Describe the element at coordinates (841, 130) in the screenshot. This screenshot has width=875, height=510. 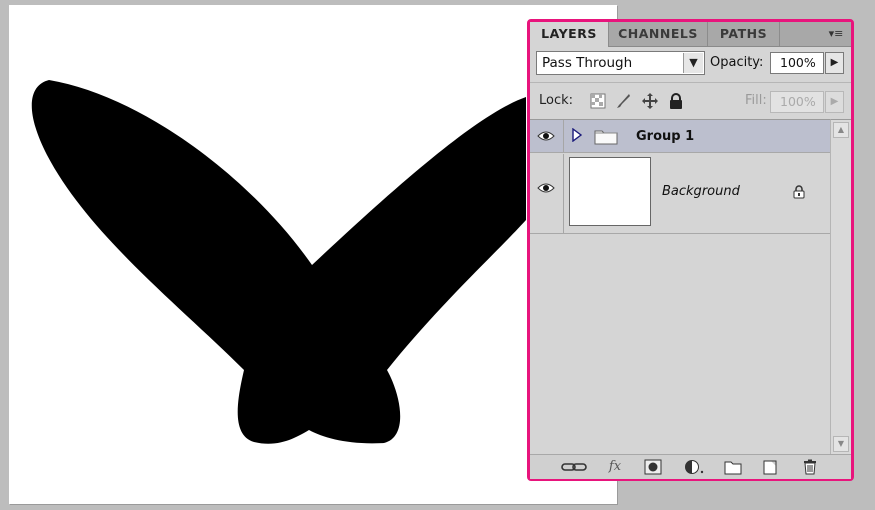
I see `scroll-up-icon: ▲` at that location.